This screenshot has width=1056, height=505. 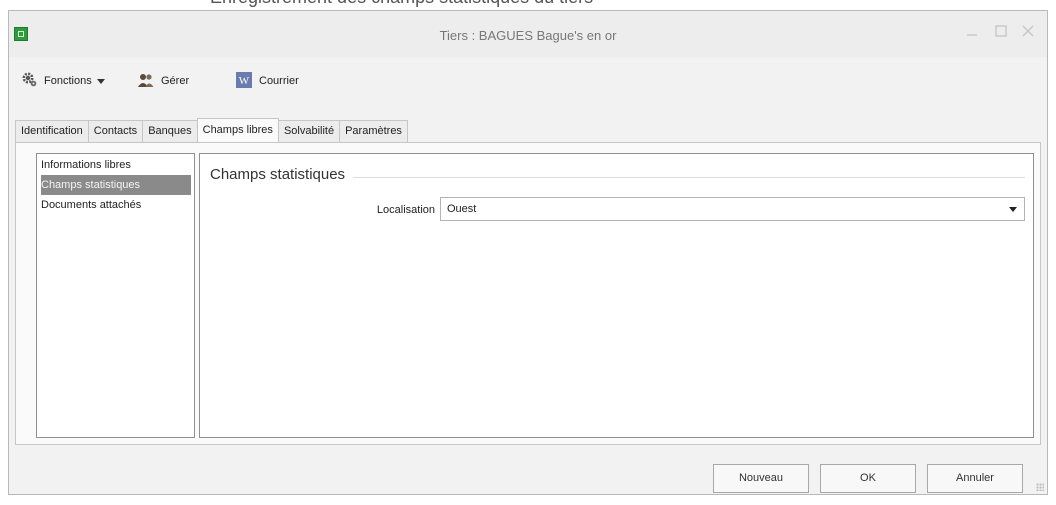 What do you see at coordinates (761, 478) in the screenshot?
I see `nouveau-button: Nouveau` at bounding box center [761, 478].